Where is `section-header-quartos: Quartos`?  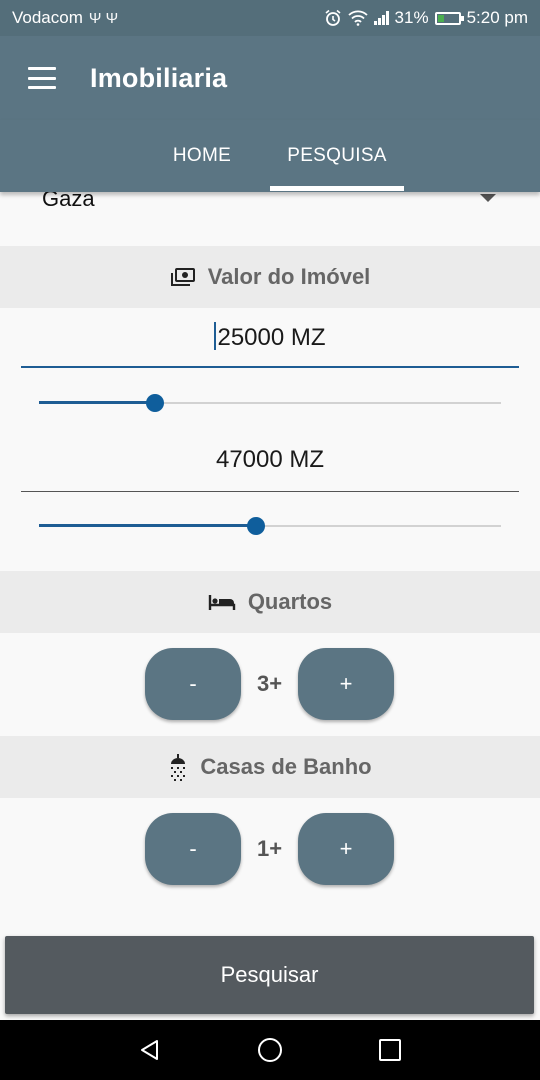
section-header-quartos: Quartos is located at coordinates (270, 602).